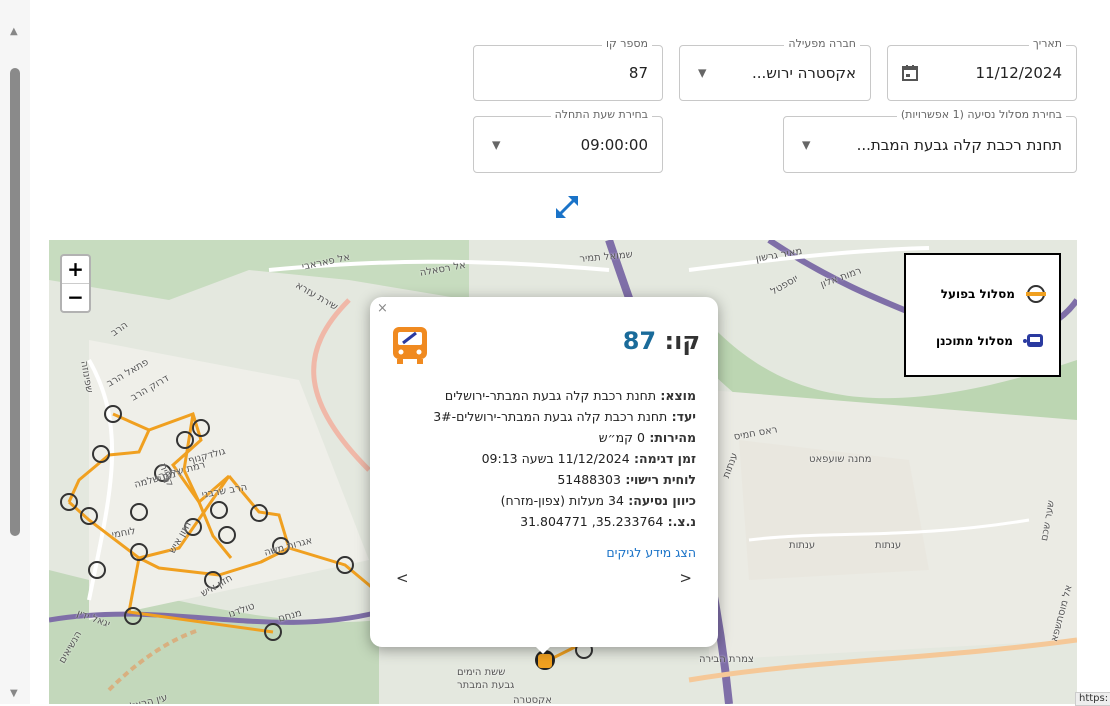  I want to click on popup-next-button: >, so click(402, 578).